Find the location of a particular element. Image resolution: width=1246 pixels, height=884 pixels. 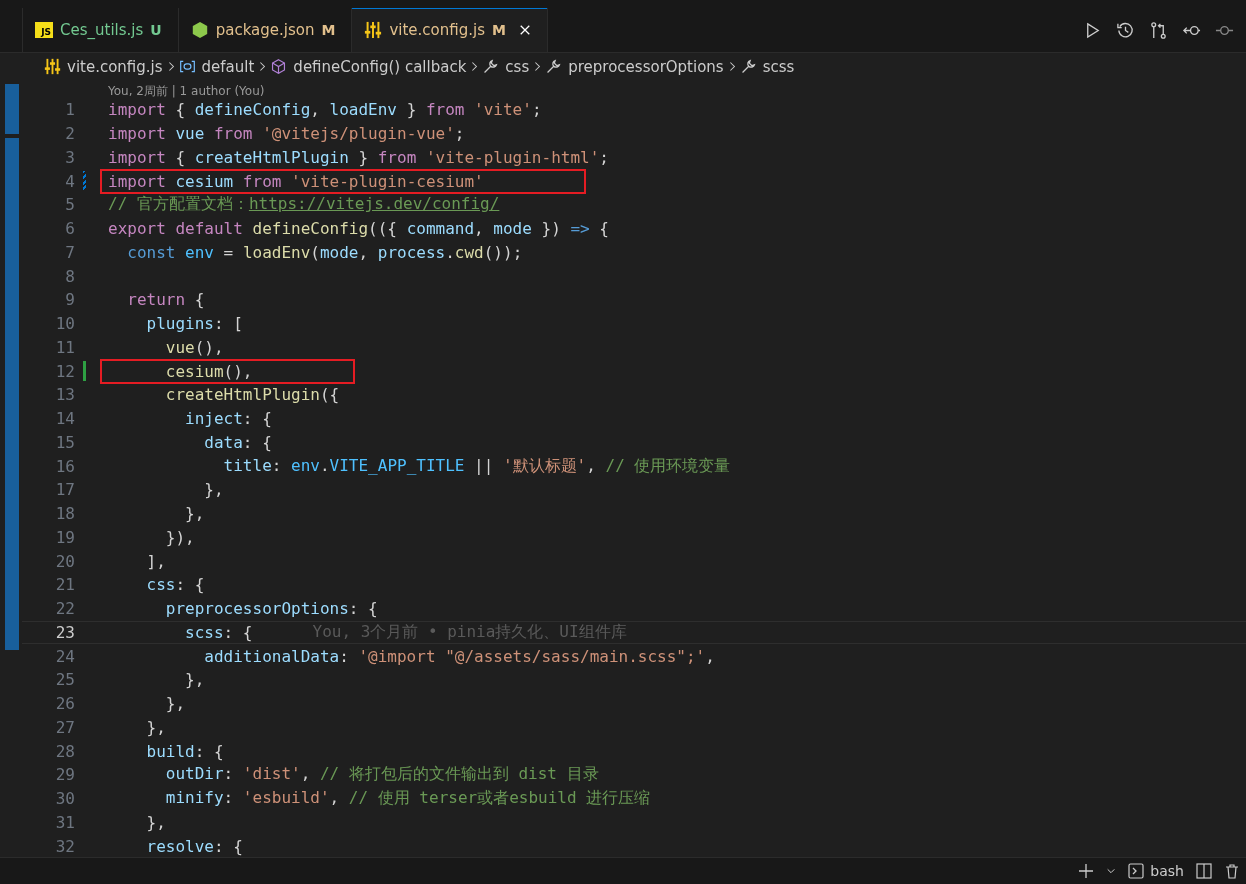

line-number: 21 is located at coordinates (64, 585).